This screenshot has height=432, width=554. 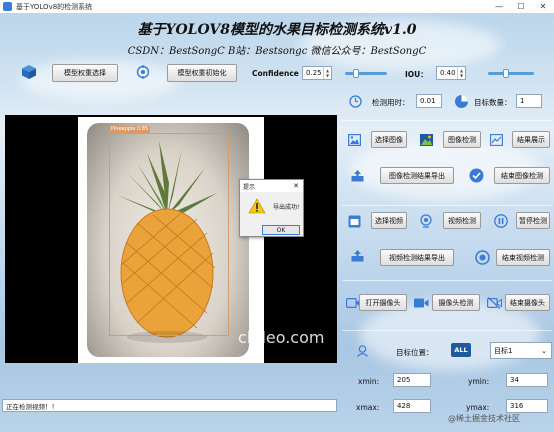 What do you see at coordinates (511, 73) in the screenshot?
I see `iou-slider` at bounding box center [511, 73].